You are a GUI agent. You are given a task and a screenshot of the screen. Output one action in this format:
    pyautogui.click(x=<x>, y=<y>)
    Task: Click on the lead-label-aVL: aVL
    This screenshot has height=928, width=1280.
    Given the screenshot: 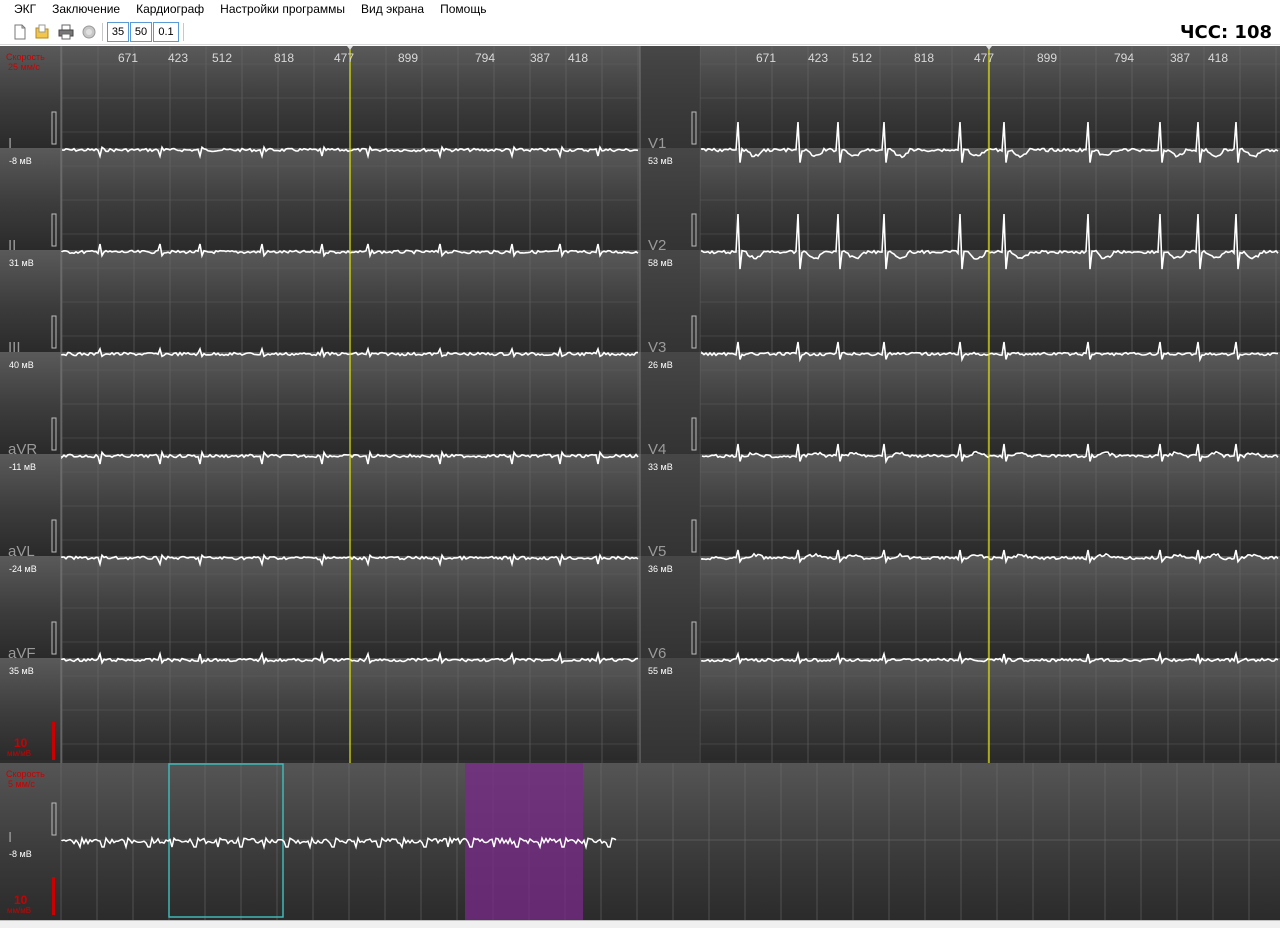 What is the action you would take?
    pyautogui.click(x=21, y=551)
    